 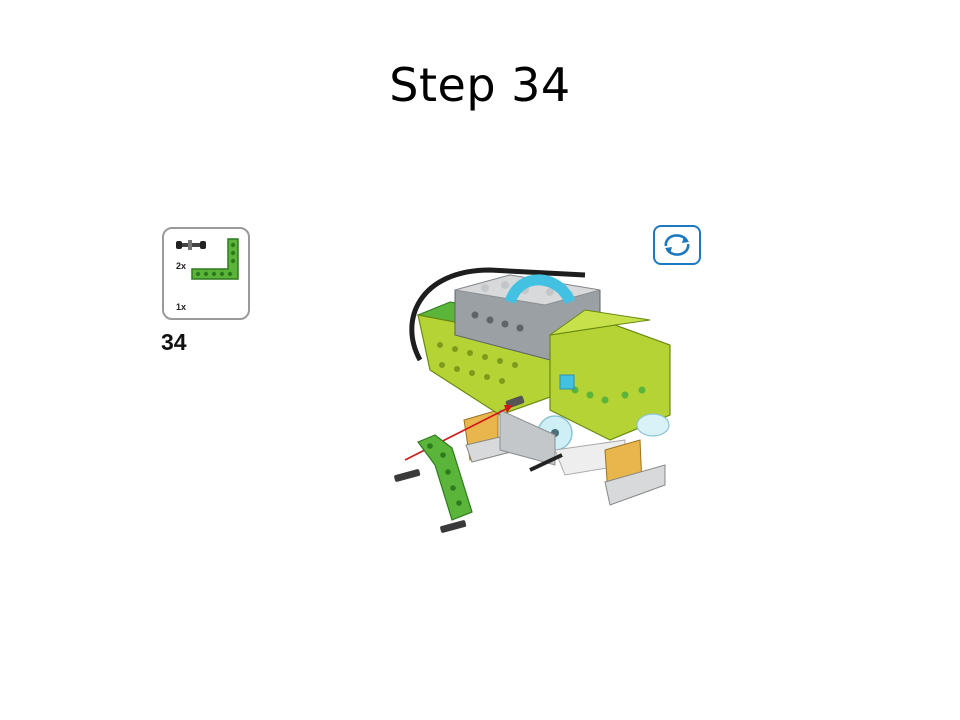 I want to click on parts-callout: 2x 1x, so click(x=206, y=273).